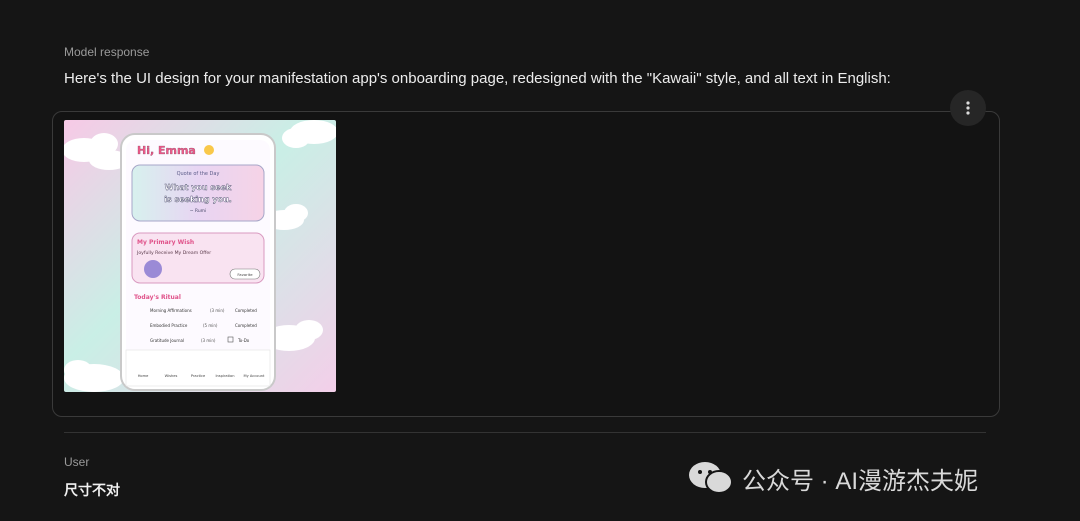 This screenshot has width=1080, height=521. What do you see at coordinates (198, 368) in the screenshot?
I see `bottom-nav` at bounding box center [198, 368].